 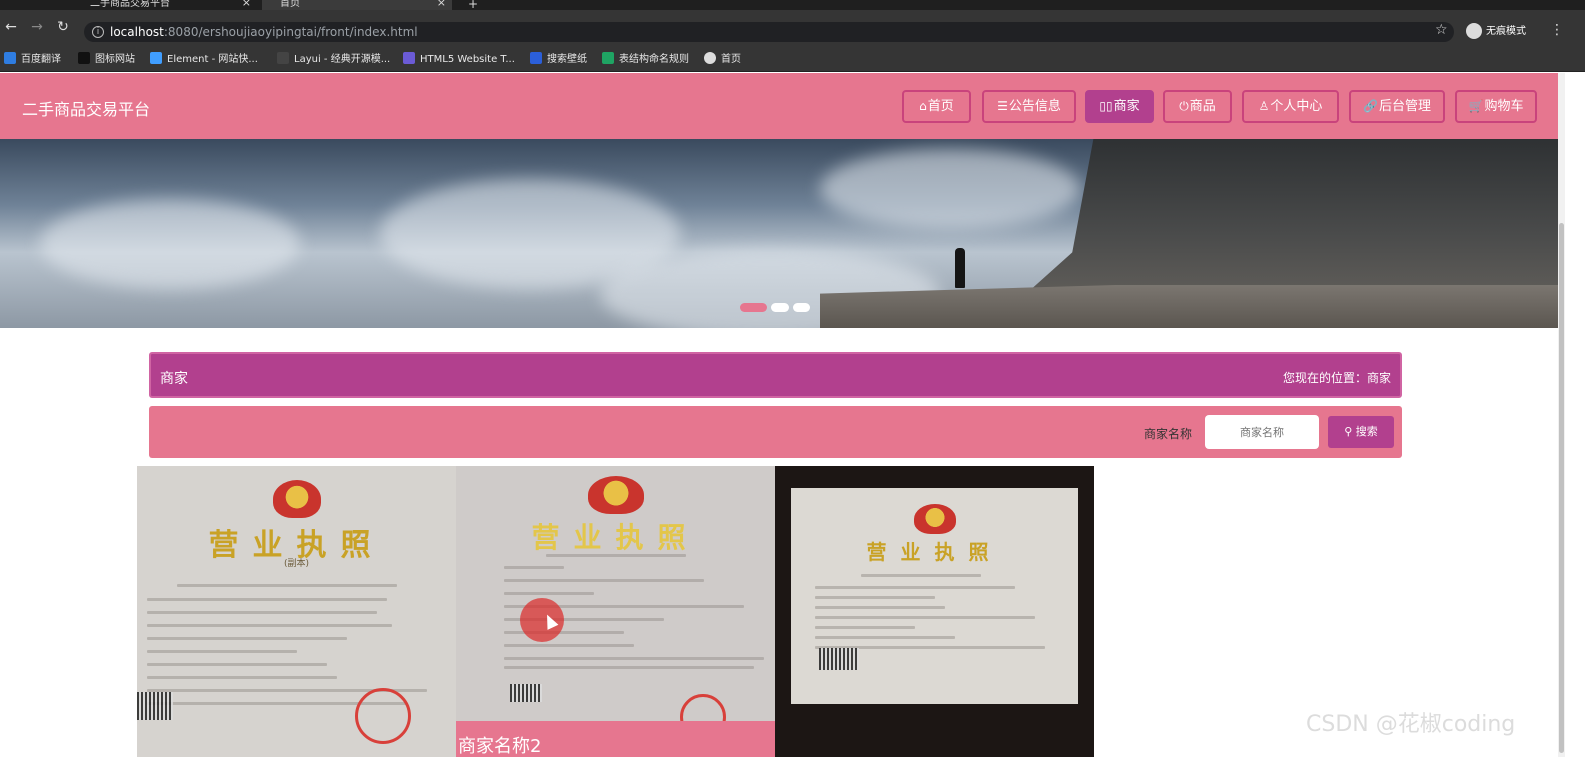 I want to click on merchant-card: 营业执照, so click(x=934, y=611).